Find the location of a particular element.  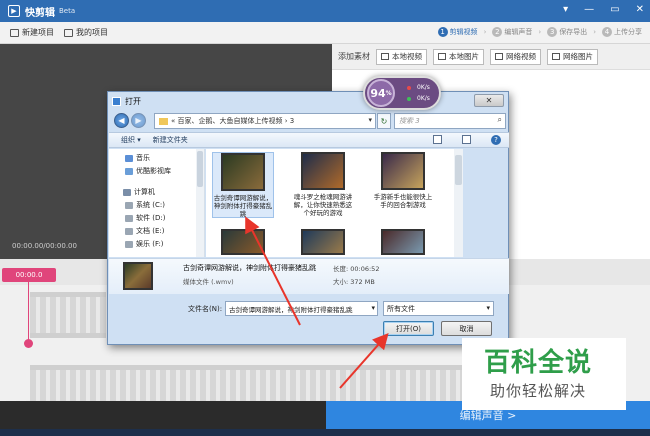

file-item: 魂斗罗之枪魂网游讲解，让你快速熟悉这个好玩的游戏 is located at coordinates (323, 184).